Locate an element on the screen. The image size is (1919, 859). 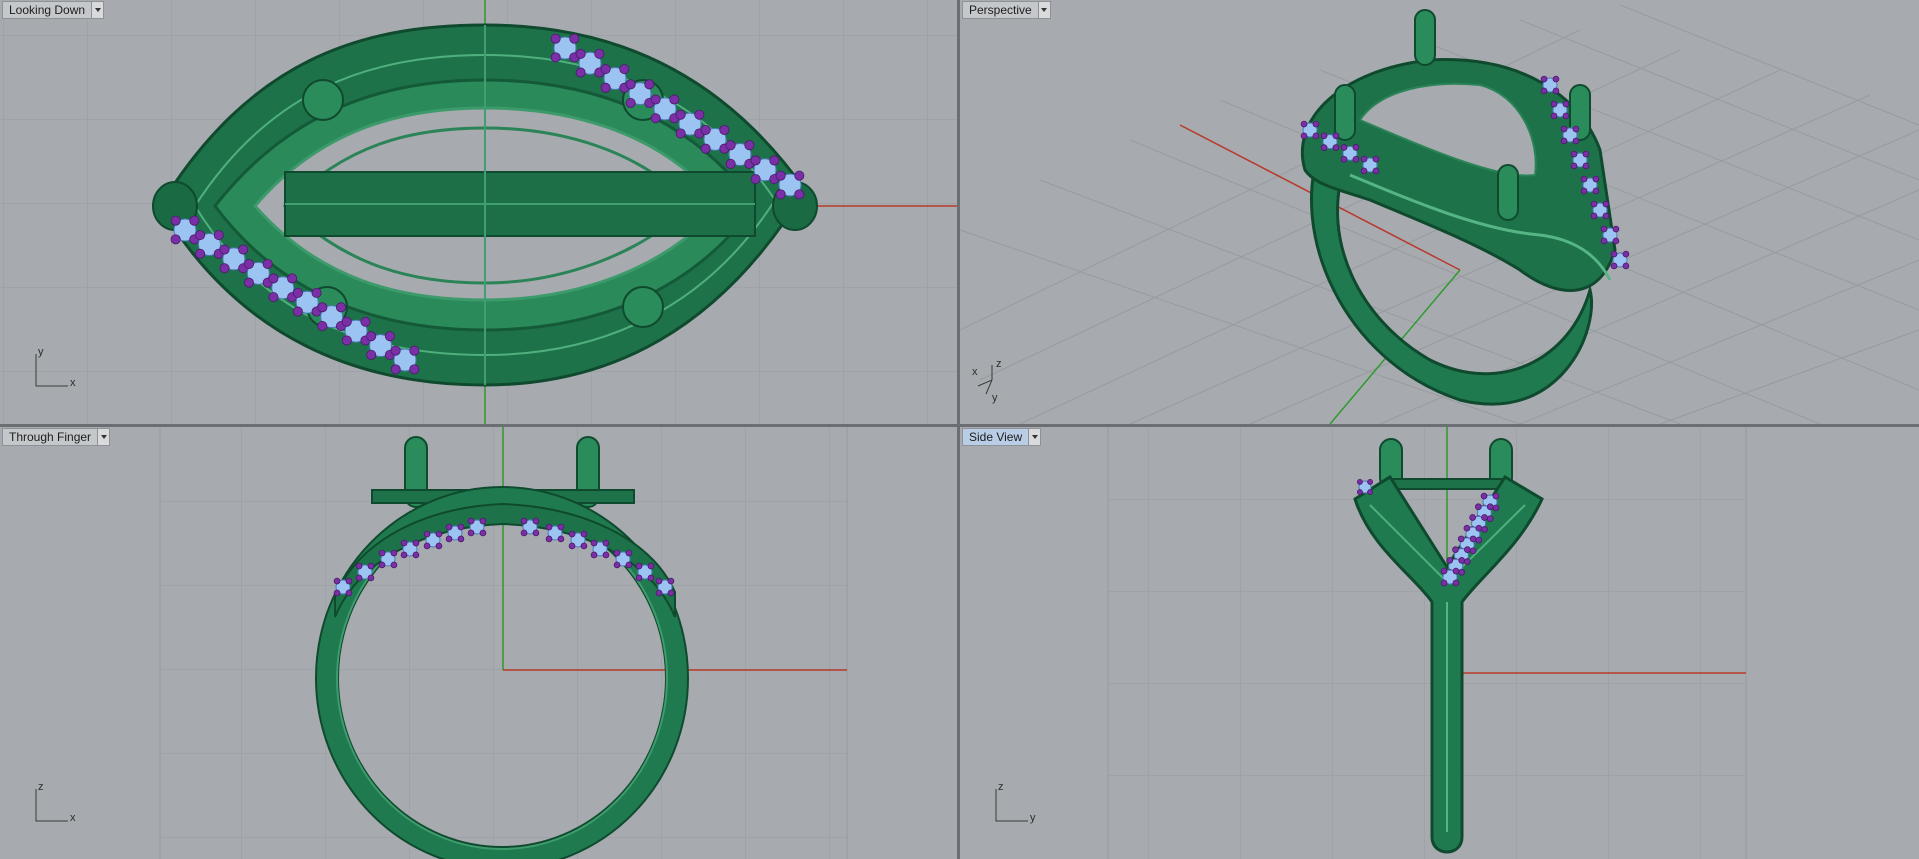
viewport-title-tab: Through Finger is located at coordinates (56, 437).